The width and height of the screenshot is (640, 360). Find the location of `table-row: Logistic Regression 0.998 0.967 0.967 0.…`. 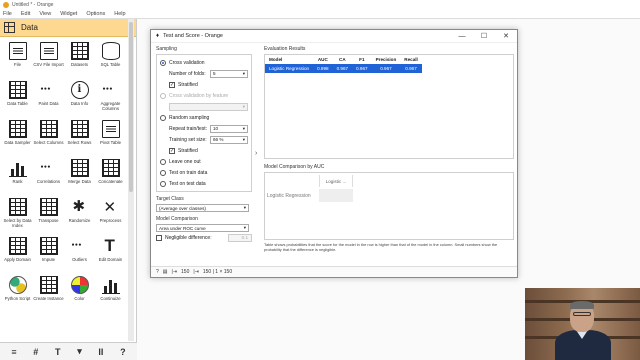

table-row: Logistic Regression 0.998 0.967 0.967 0.… is located at coordinates (343, 68).